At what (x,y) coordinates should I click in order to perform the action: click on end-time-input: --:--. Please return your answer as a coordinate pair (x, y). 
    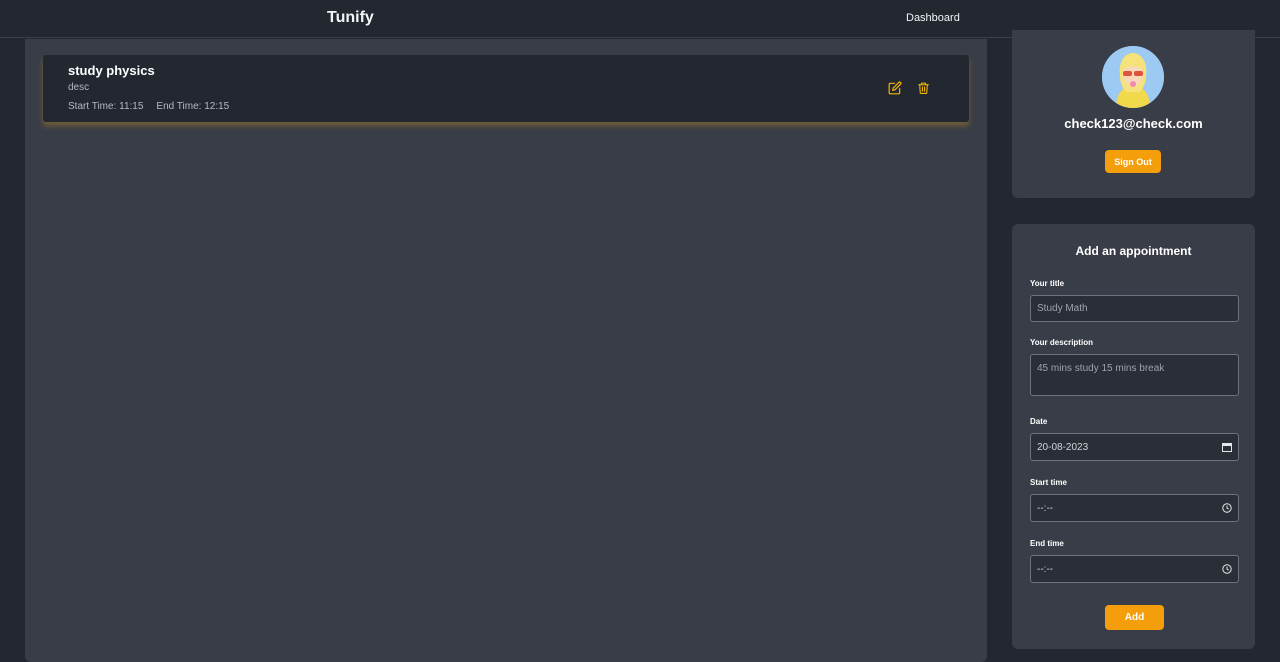
    Looking at the image, I should click on (1134, 569).